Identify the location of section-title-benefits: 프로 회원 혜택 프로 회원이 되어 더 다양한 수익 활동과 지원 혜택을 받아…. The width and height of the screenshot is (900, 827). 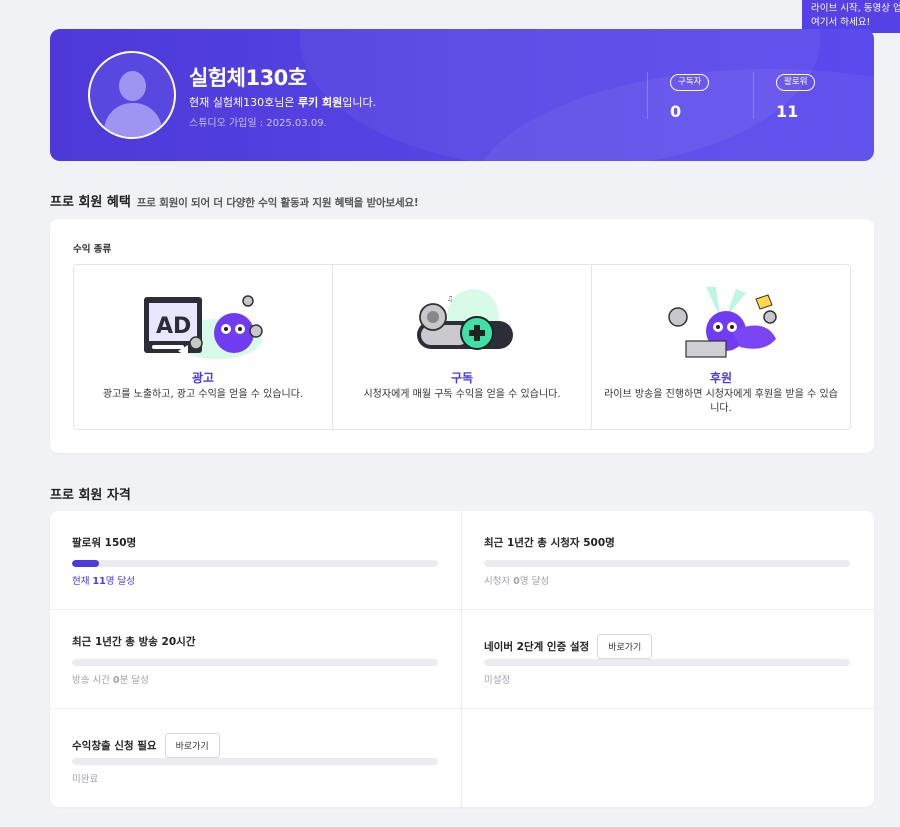
(234, 202).